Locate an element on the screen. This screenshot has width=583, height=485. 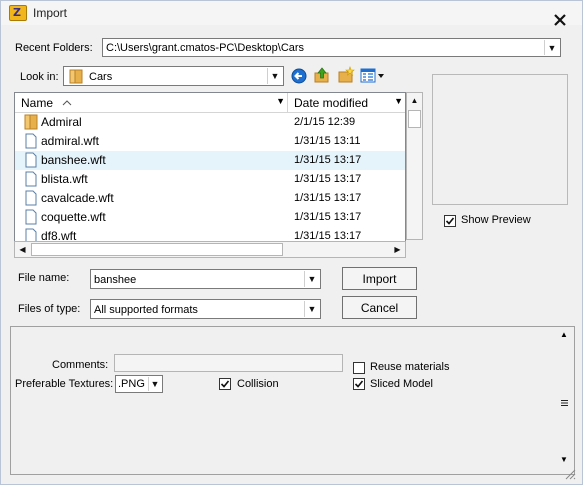
look-in-value: Cars is located at coordinates (101, 77).